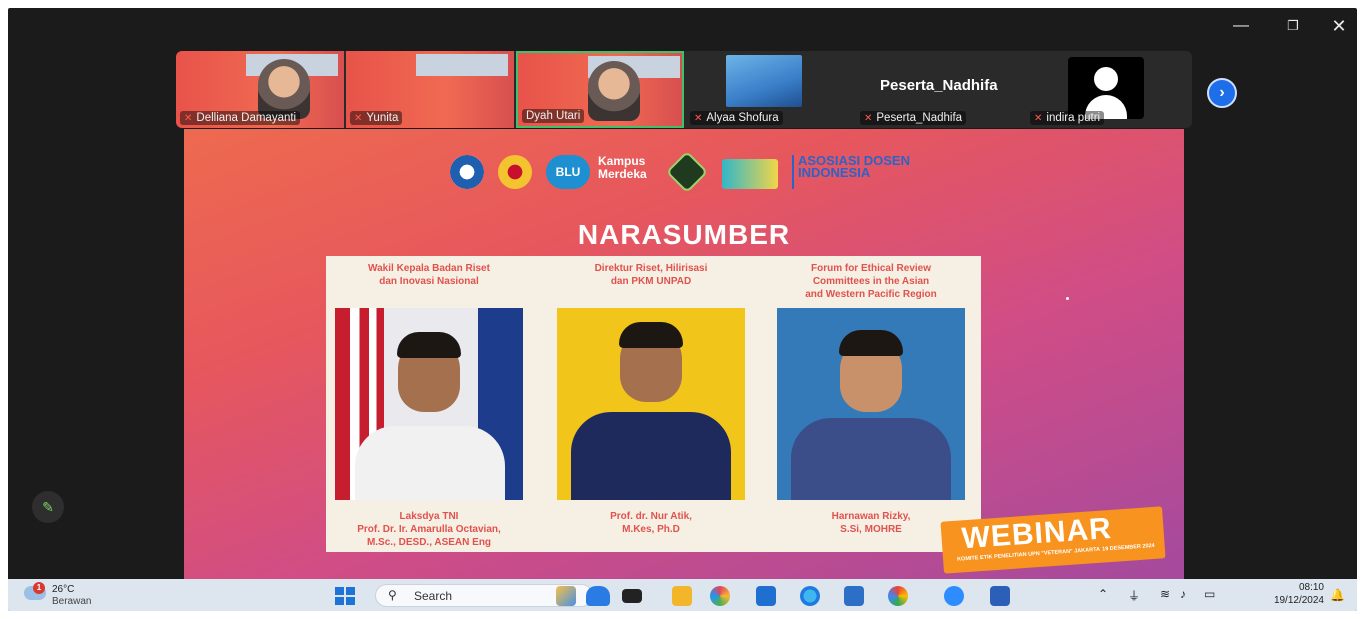 Image resolution: width=1365 pixels, height=619 pixels. What do you see at coordinates (810, 596) in the screenshot?
I see `edge-icon` at bounding box center [810, 596].